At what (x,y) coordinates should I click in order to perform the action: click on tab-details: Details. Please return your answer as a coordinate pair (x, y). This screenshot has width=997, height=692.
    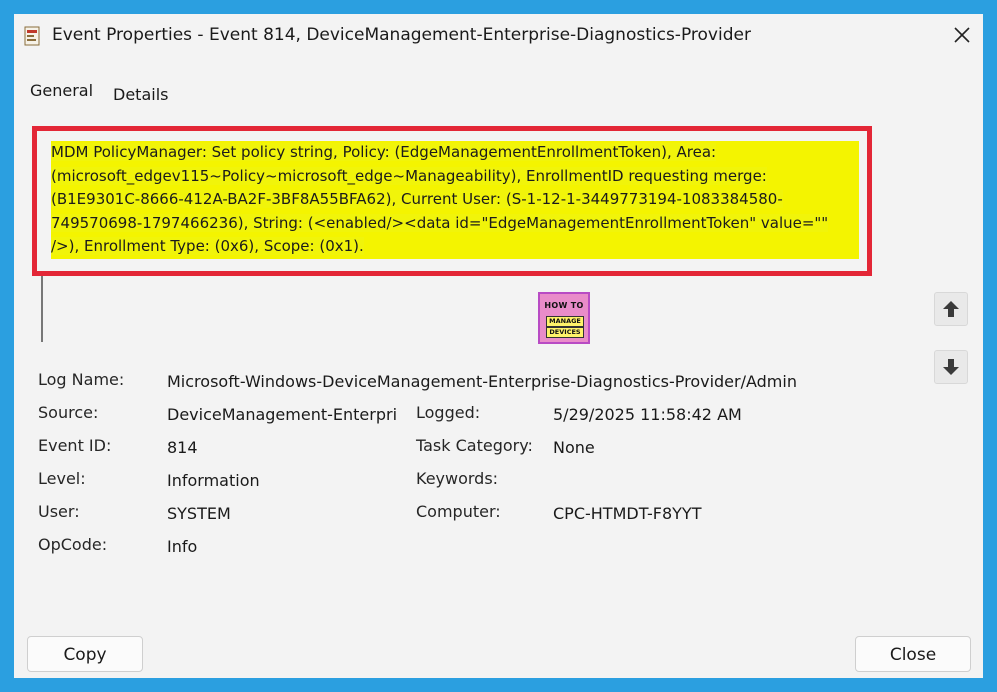
    Looking at the image, I should click on (140, 94).